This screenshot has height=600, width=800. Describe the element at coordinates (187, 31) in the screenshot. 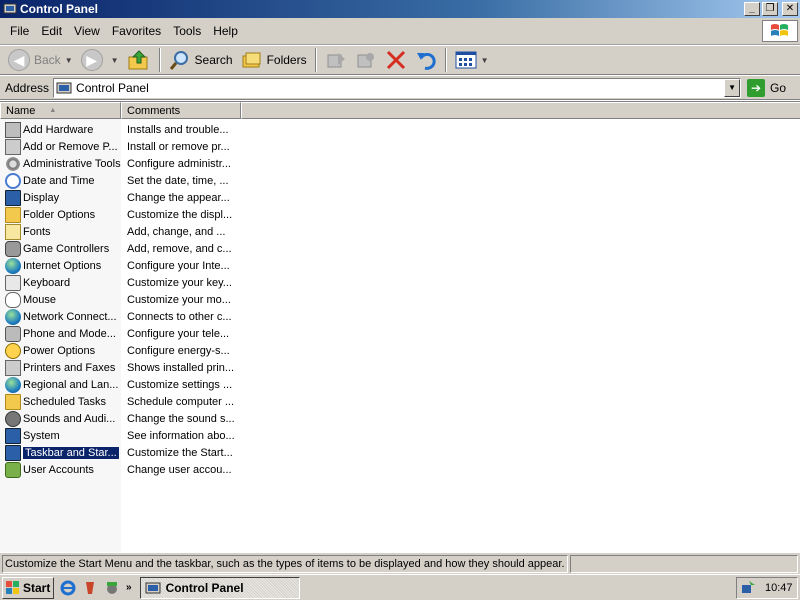

I see `menu-tools: Tools` at that location.